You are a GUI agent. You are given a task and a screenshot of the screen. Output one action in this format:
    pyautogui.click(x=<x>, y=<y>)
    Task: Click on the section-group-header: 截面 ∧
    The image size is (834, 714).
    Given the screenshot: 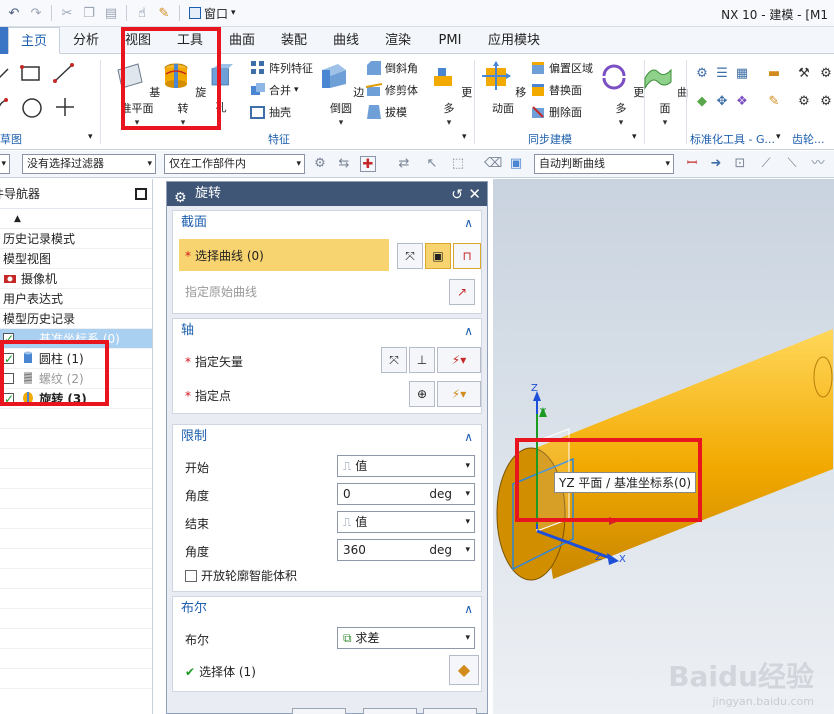 What is the action you would take?
    pyautogui.click(x=327, y=223)
    